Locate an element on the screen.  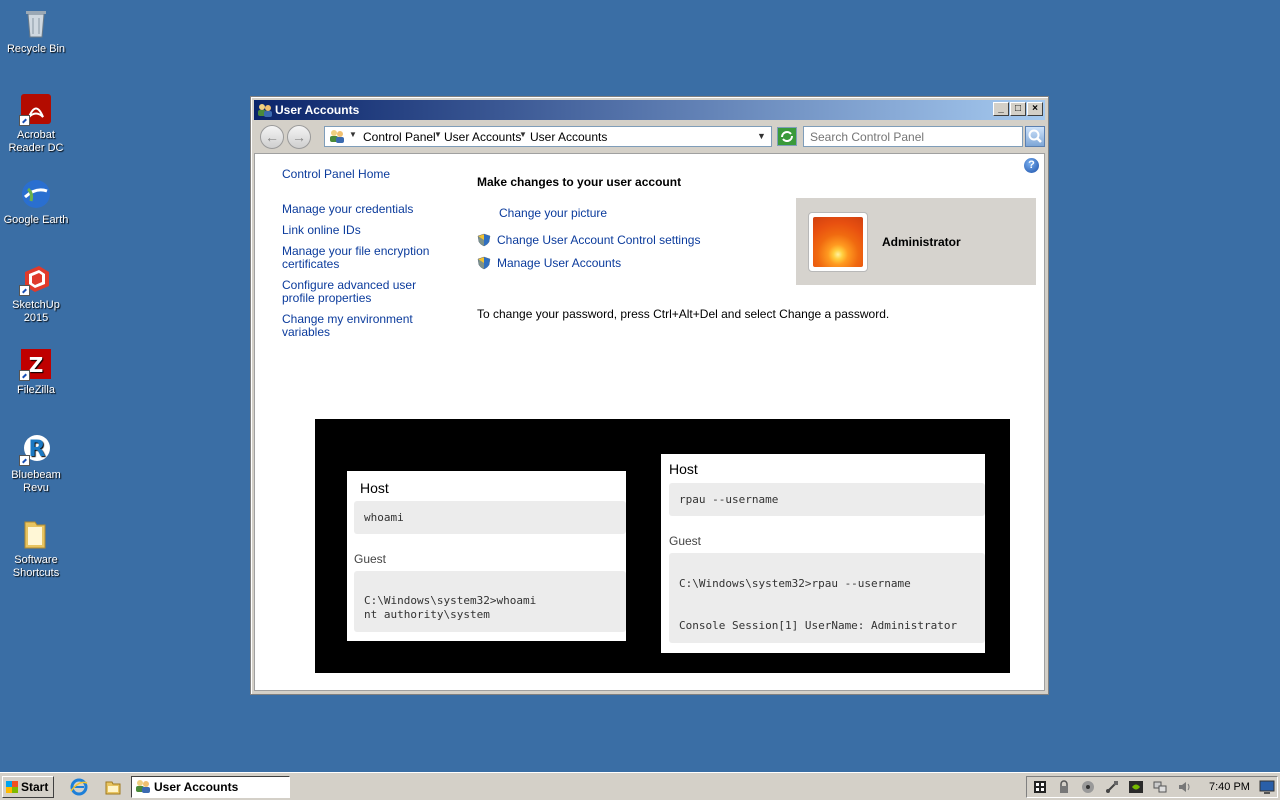
svg-text: Z is located at coordinates (36, 365).